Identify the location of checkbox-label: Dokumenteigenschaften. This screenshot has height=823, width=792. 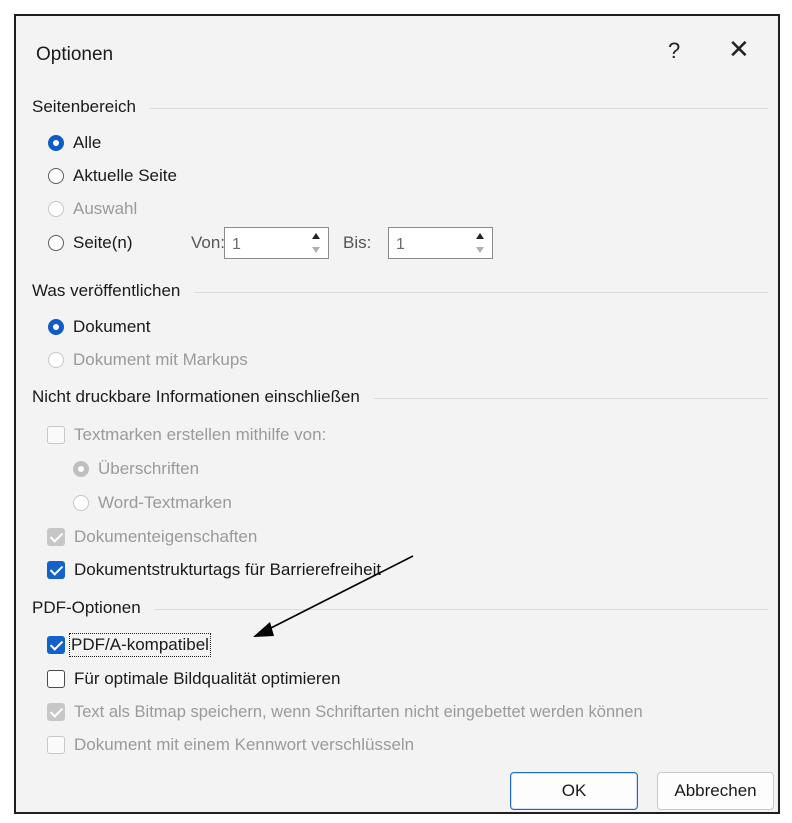
(166, 536).